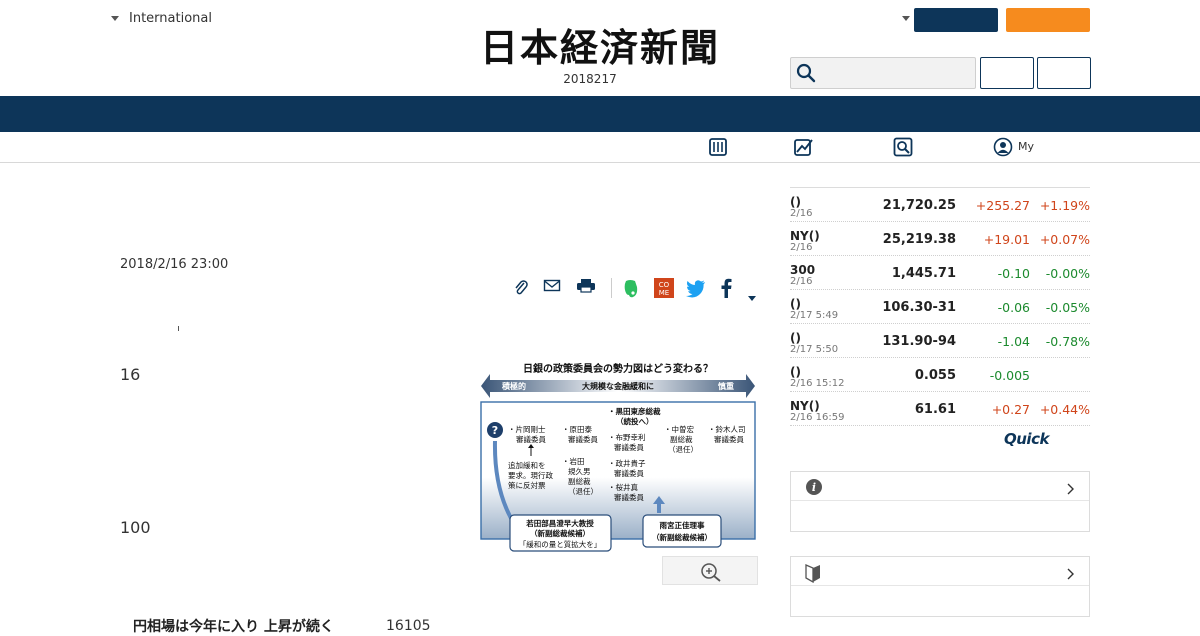 This screenshot has width=1200, height=636. What do you see at coordinates (600, 48) in the screenshot?
I see `site-logo: 日本経済新聞` at bounding box center [600, 48].